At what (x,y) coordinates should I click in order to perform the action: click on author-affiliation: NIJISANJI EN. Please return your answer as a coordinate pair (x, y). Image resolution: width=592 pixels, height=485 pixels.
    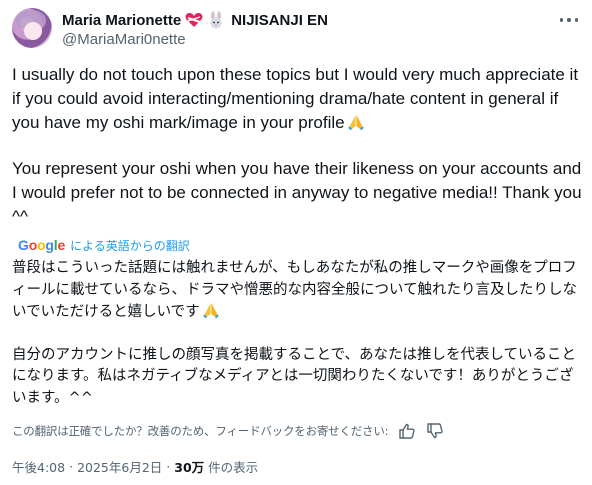
    Looking at the image, I should click on (279, 20).